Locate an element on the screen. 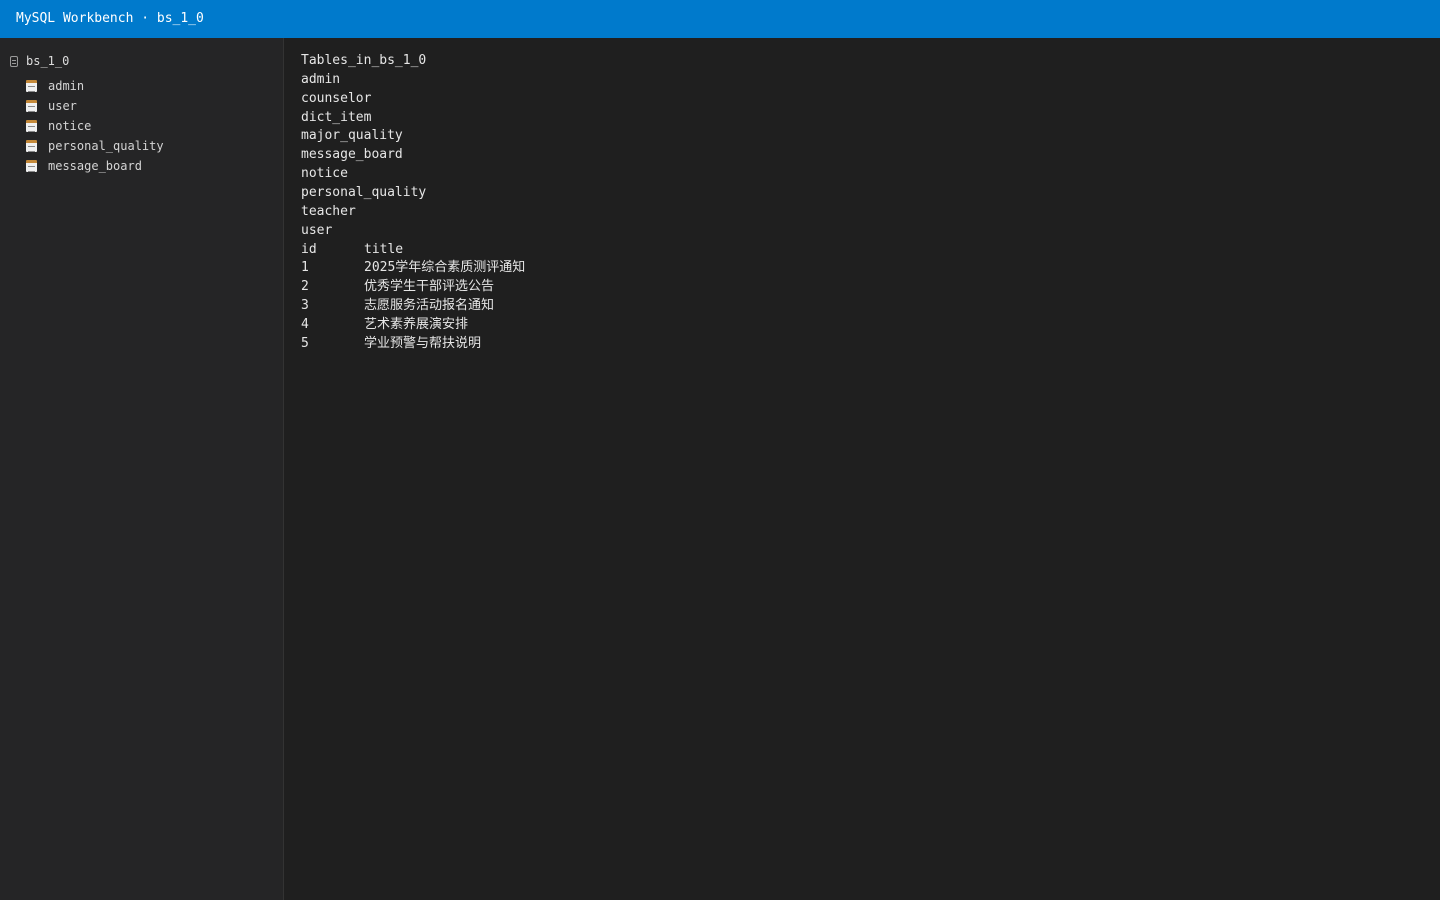 The height and width of the screenshot is (900, 1440). tables-header: Tables_in_bs_1_0 is located at coordinates (364, 60).